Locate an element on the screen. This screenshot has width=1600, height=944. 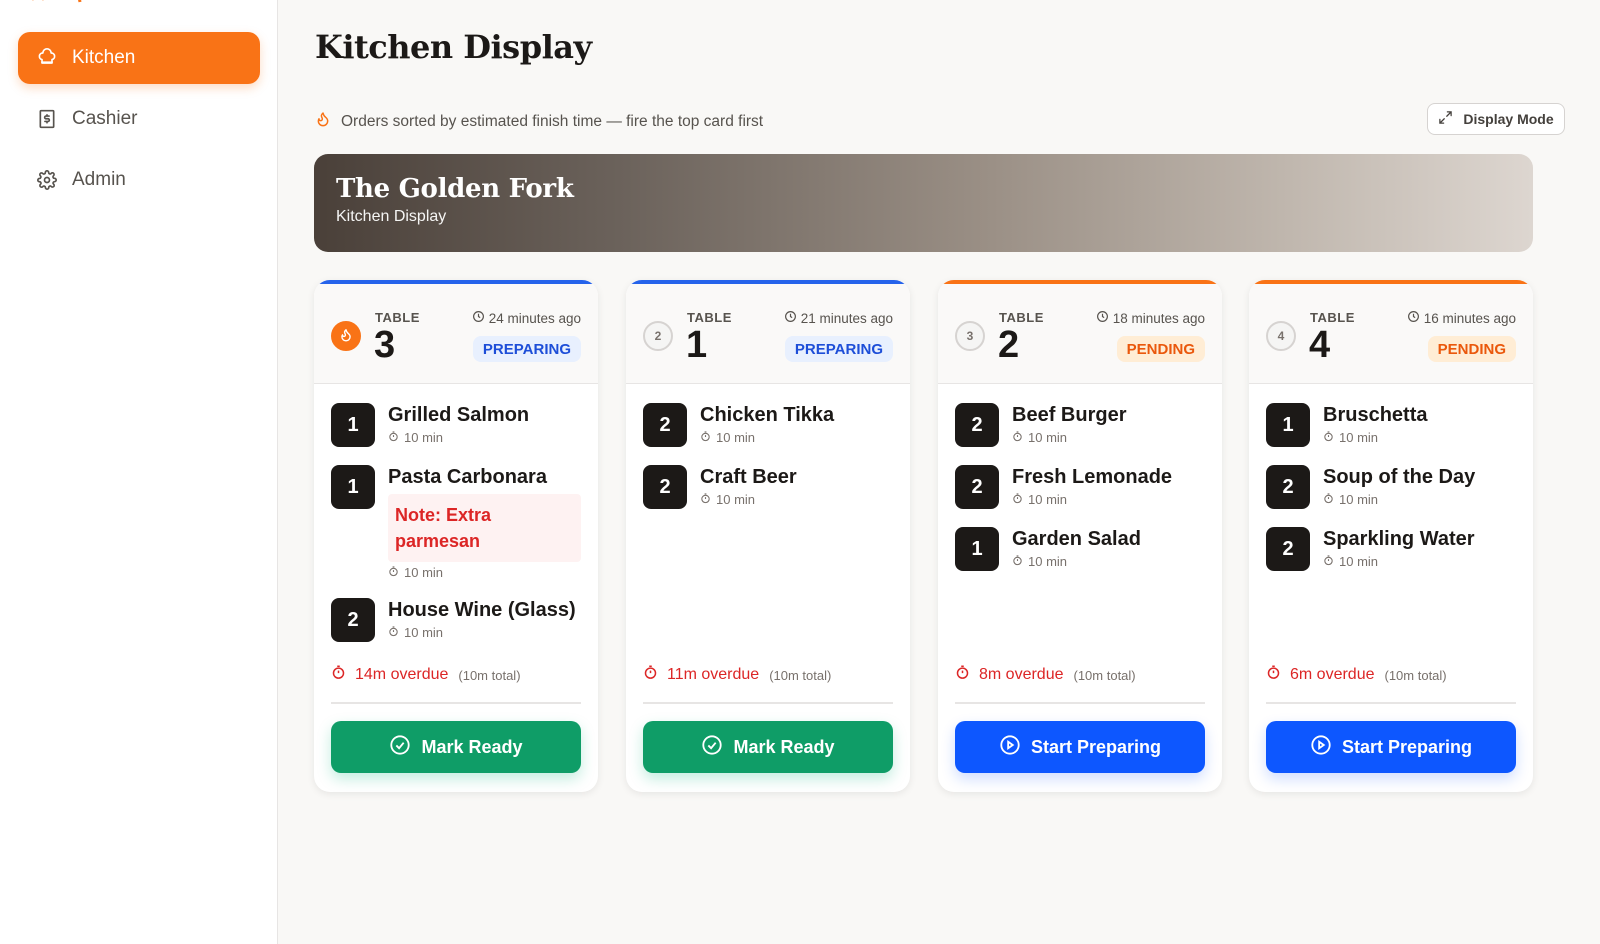
list-item: 1 Garden Salad 10 min is located at coordinates (1080, 549).